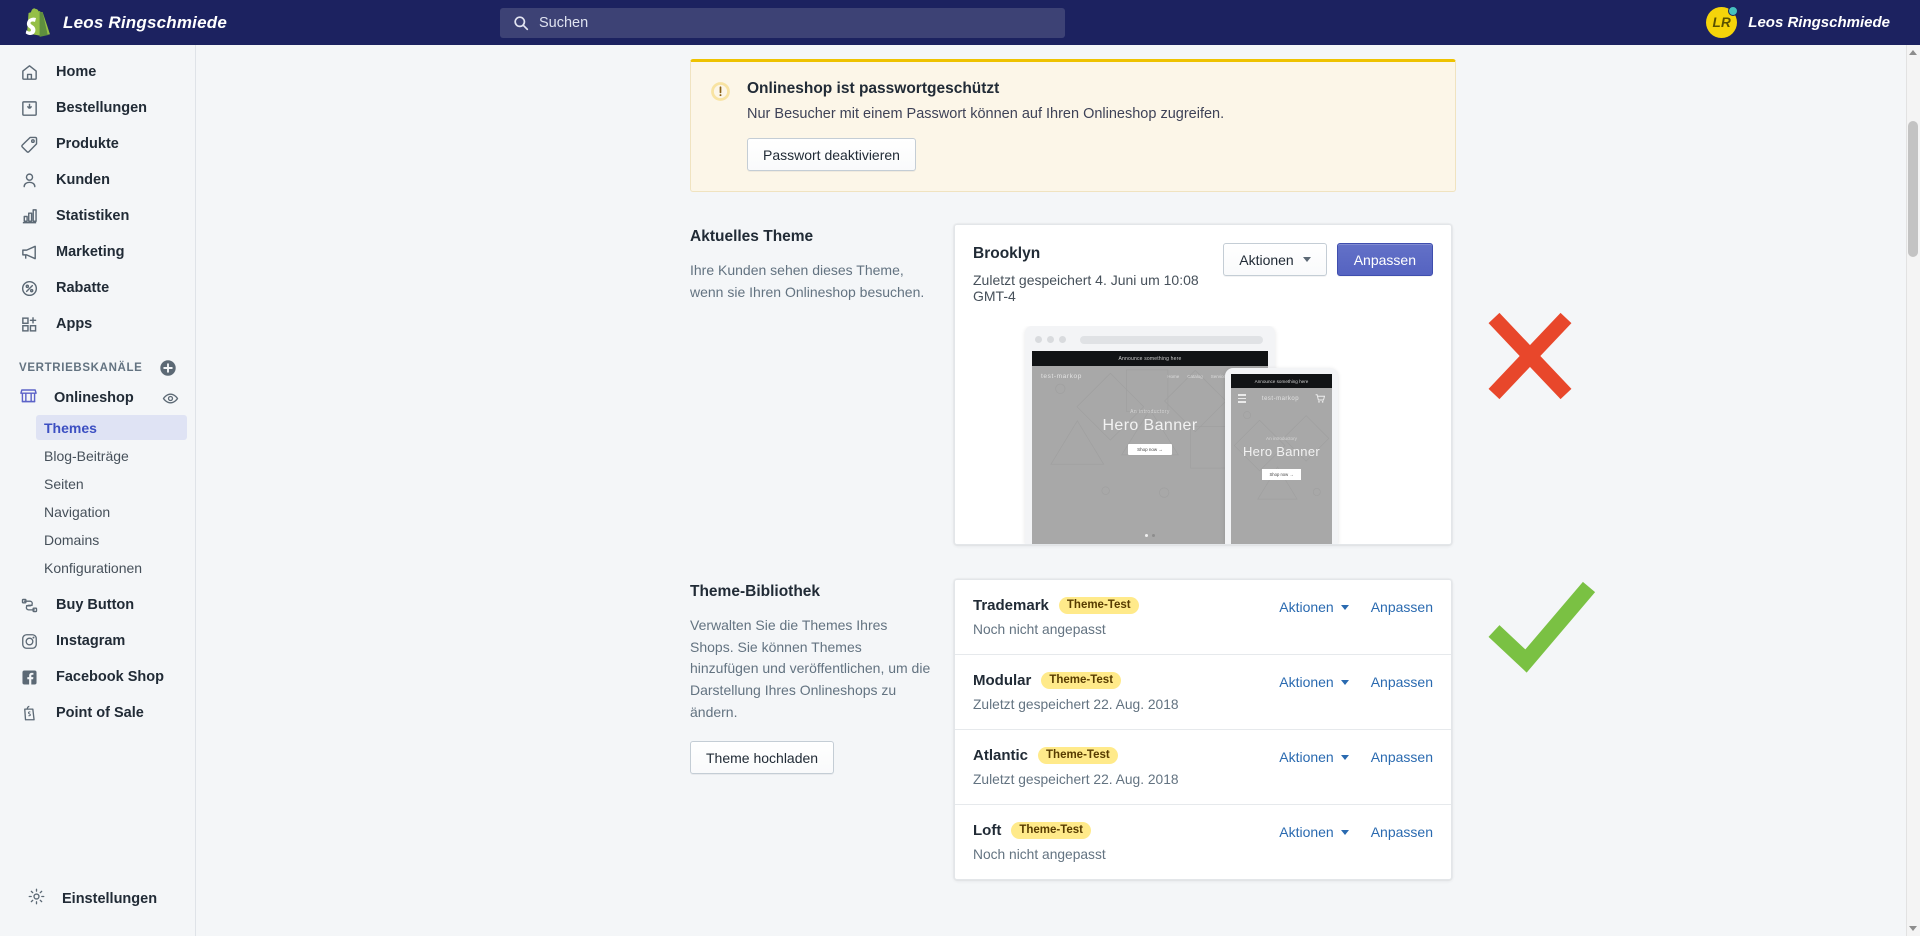 The height and width of the screenshot is (936, 1920). I want to click on sales-channels-header: VERTRIEBSKANÄLE, so click(98, 368).